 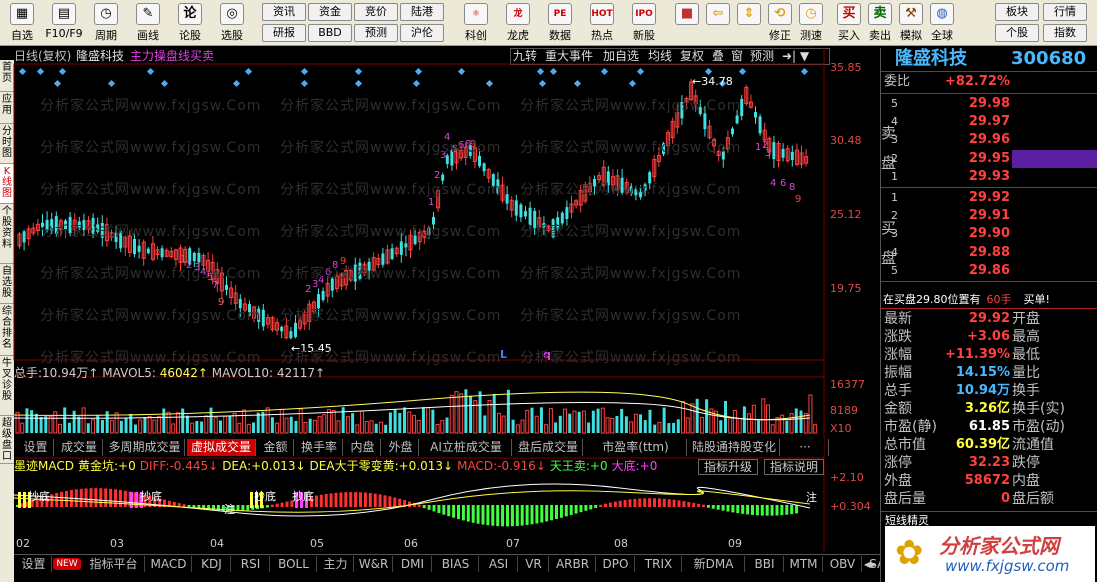 What do you see at coordinates (898, 391) in the screenshot?
I see `stat-label: 总手` at bounding box center [898, 391].